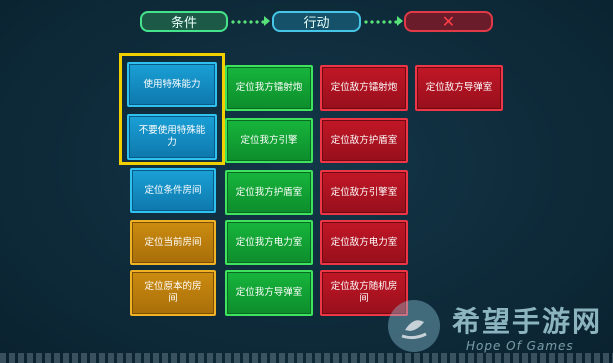 The width and height of the screenshot is (613, 363). I want to click on target-enemy-engine-room-button: 定位敌方引擎室, so click(364, 192).